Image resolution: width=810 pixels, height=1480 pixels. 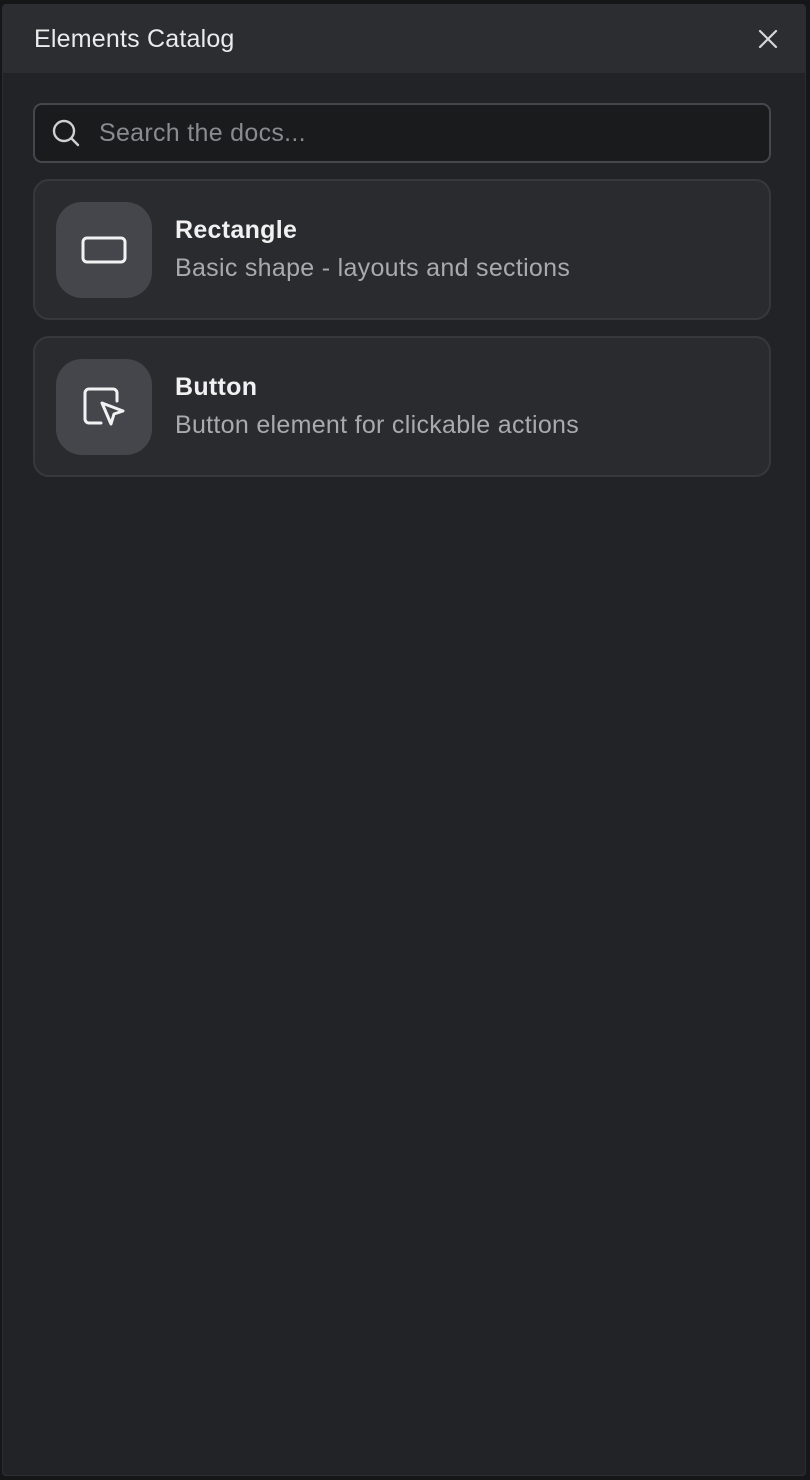 I want to click on close-icon, so click(x=768, y=39).